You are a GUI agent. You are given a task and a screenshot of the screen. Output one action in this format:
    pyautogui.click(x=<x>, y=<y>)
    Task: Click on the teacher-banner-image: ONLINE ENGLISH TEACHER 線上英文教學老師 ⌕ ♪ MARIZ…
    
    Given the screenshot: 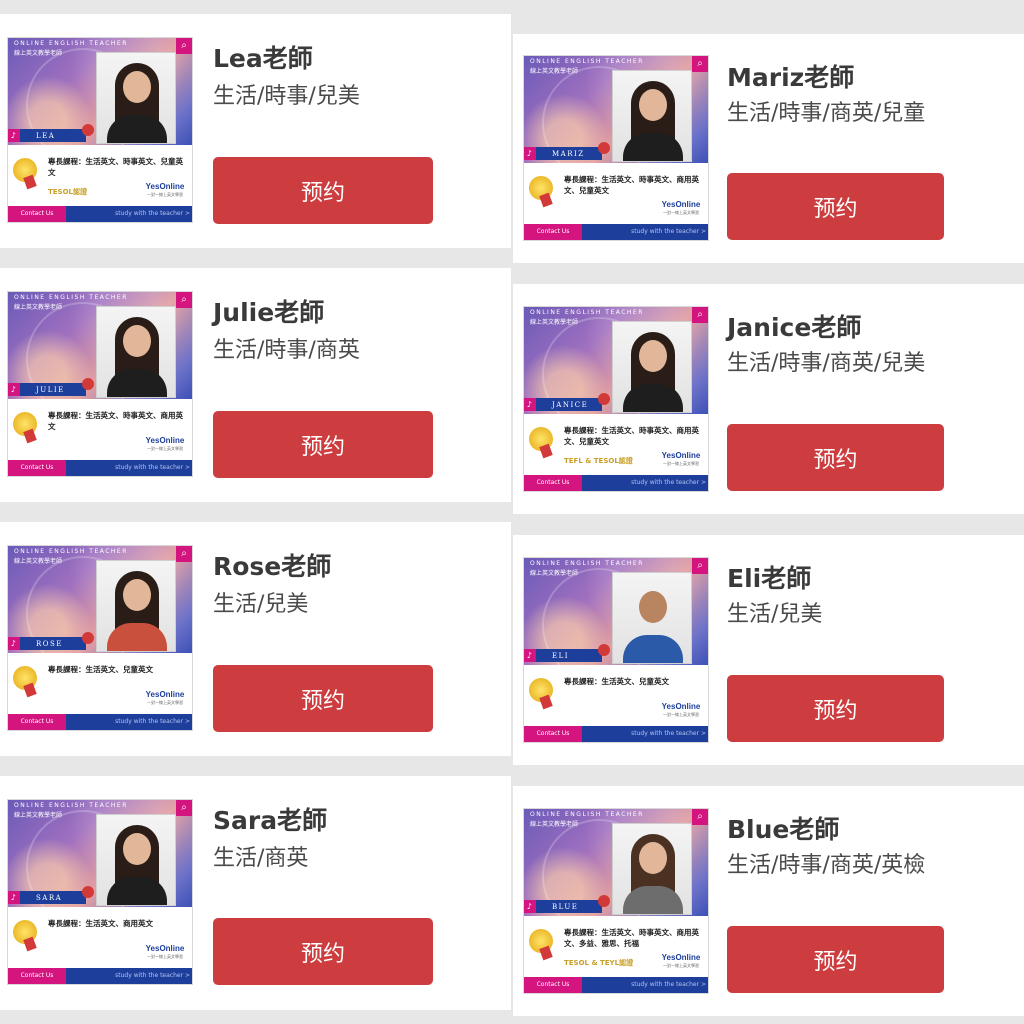 What is the action you would take?
    pyautogui.click(x=616, y=148)
    